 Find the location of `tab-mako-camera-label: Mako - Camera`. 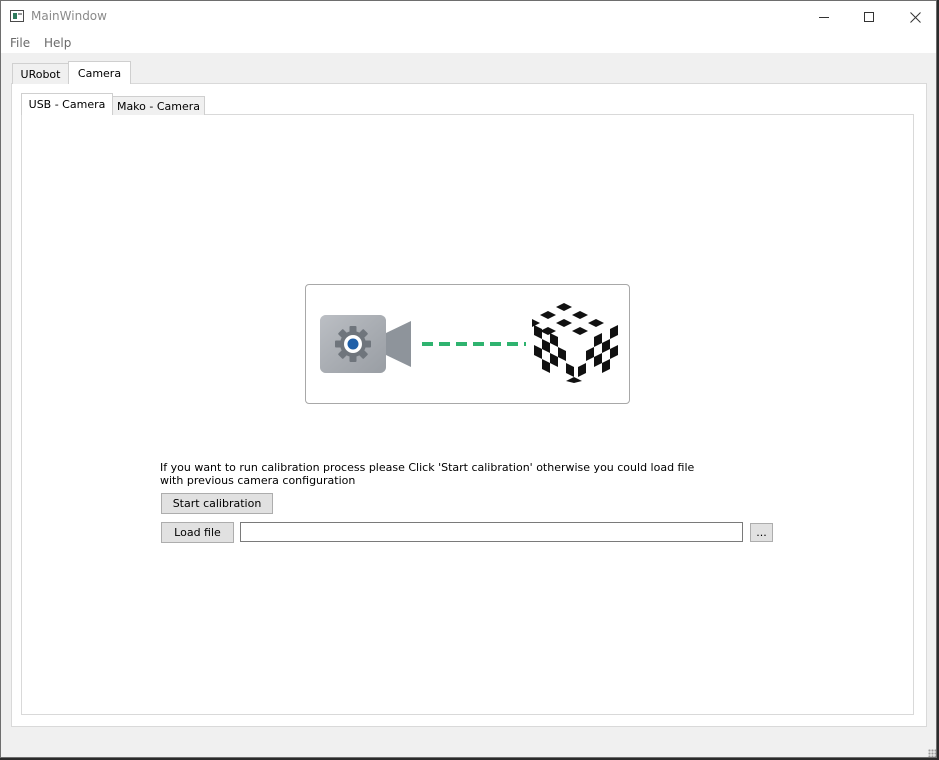

tab-mako-camera-label: Mako - Camera is located at coordinates (158, 106).